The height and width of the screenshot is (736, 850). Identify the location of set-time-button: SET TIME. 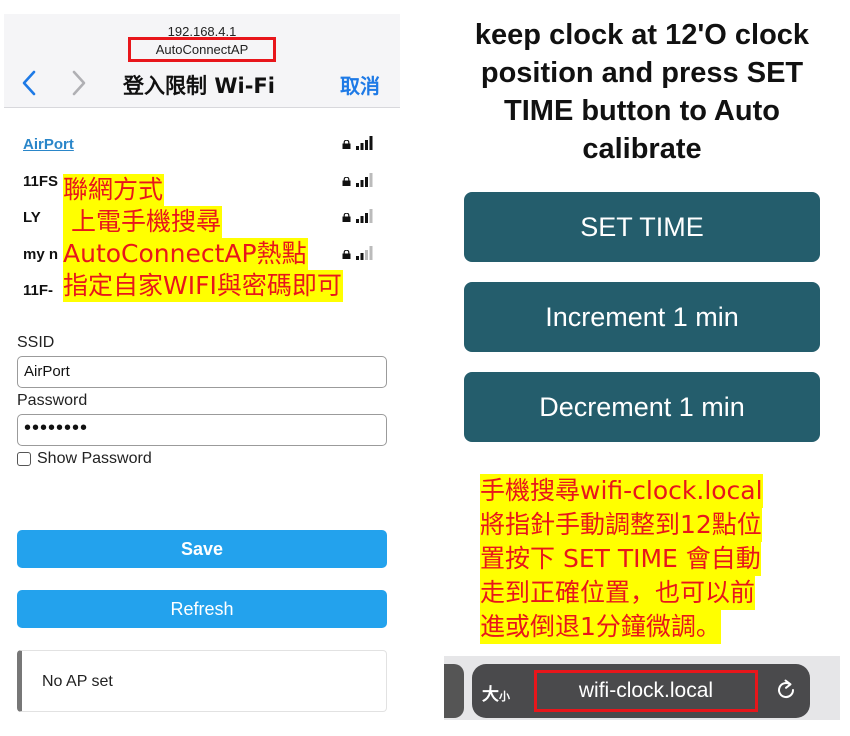
(642, 227).